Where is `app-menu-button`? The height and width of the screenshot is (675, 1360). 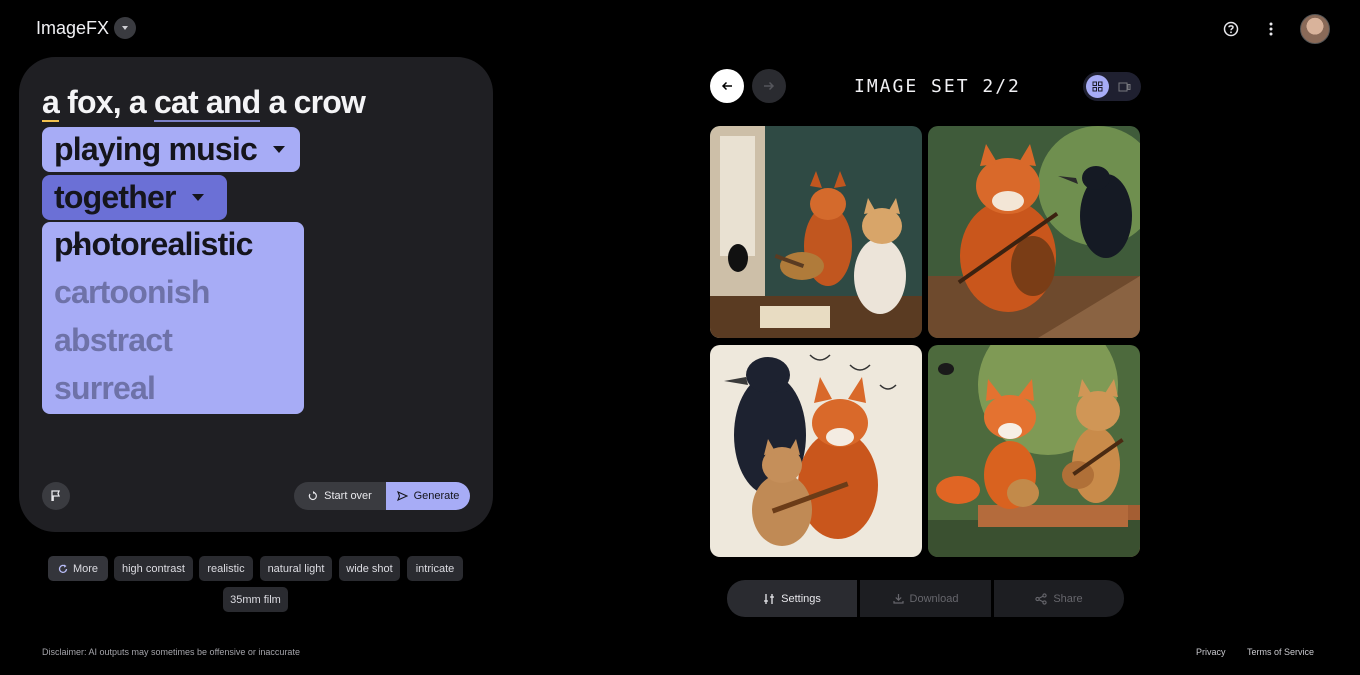
app-menu-button is located at coordinates (125, 28).